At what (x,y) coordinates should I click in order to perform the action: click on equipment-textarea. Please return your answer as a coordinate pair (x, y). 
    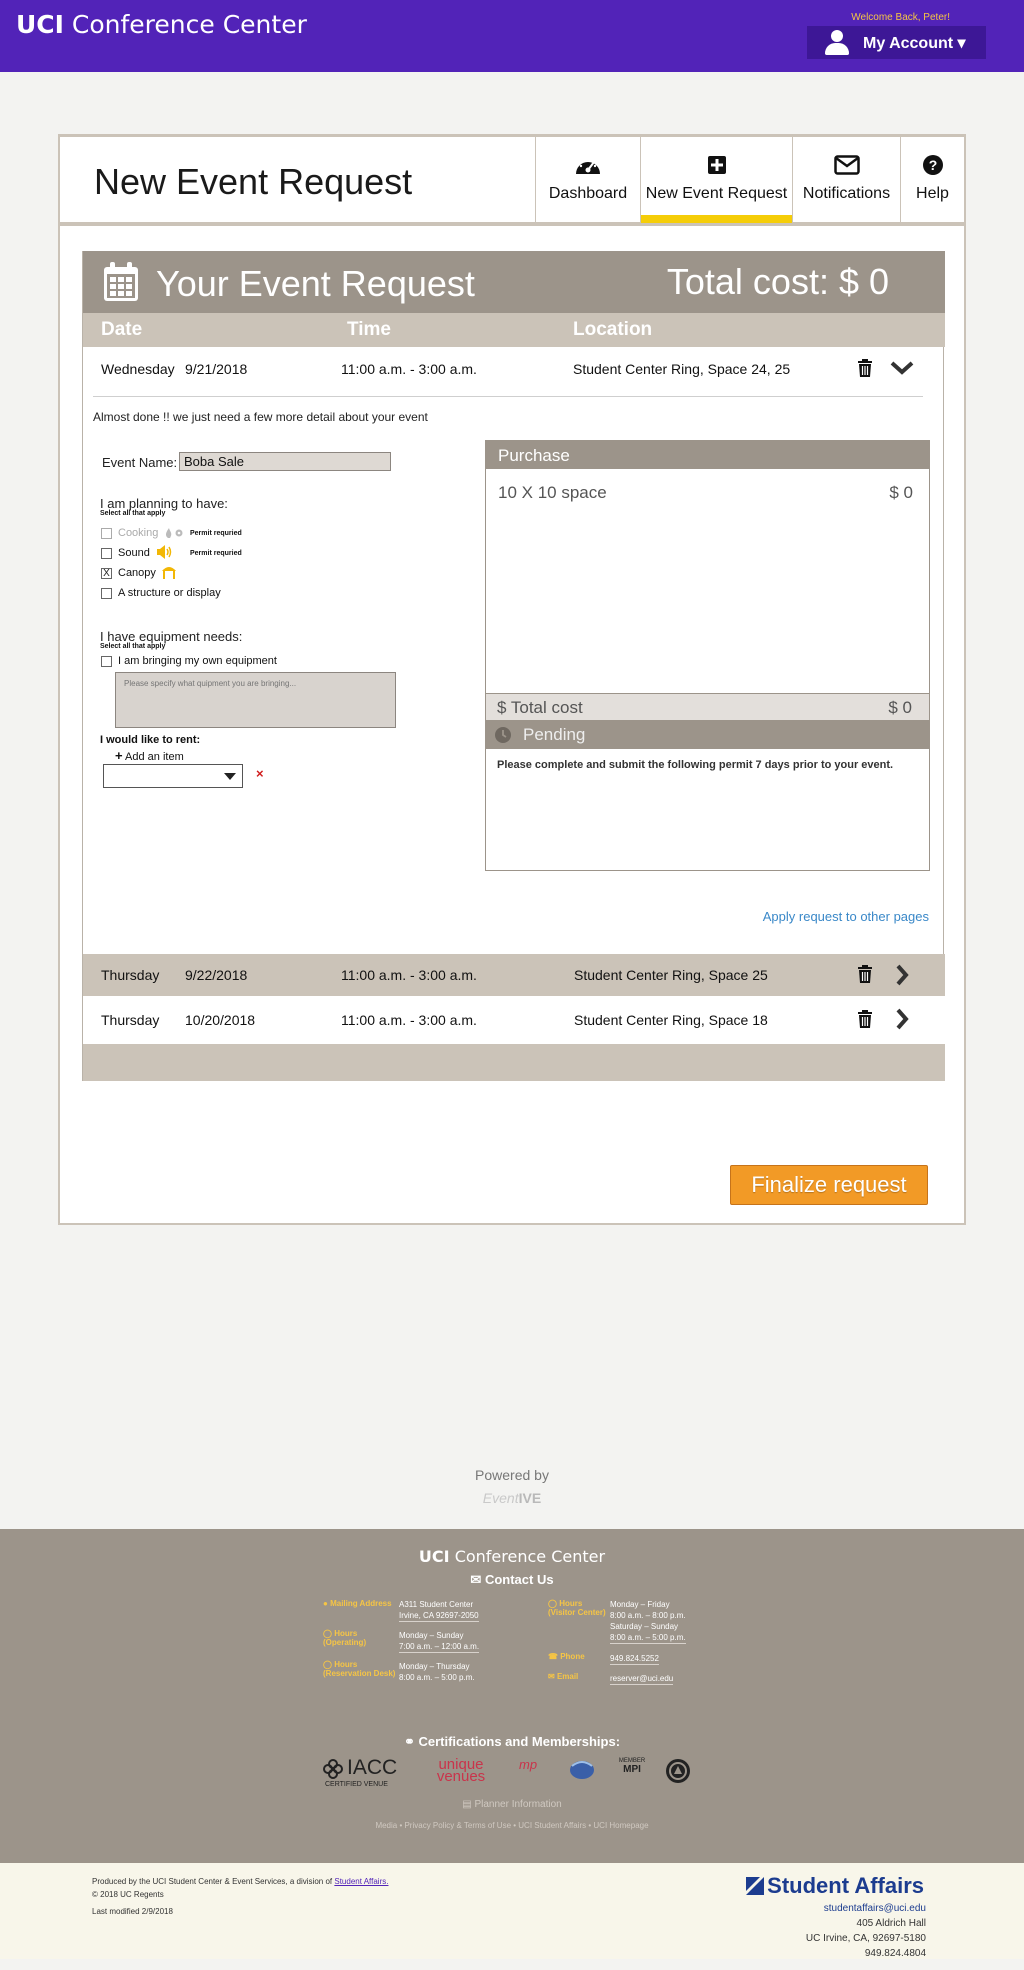
    Looking at the image, I should click on (255, 700).